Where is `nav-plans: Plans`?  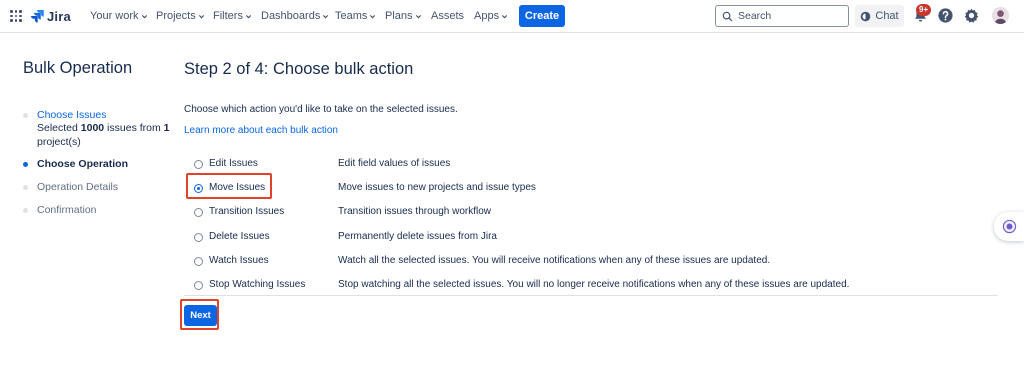 nav-plans: Plans is located at coordinates (403, 16).